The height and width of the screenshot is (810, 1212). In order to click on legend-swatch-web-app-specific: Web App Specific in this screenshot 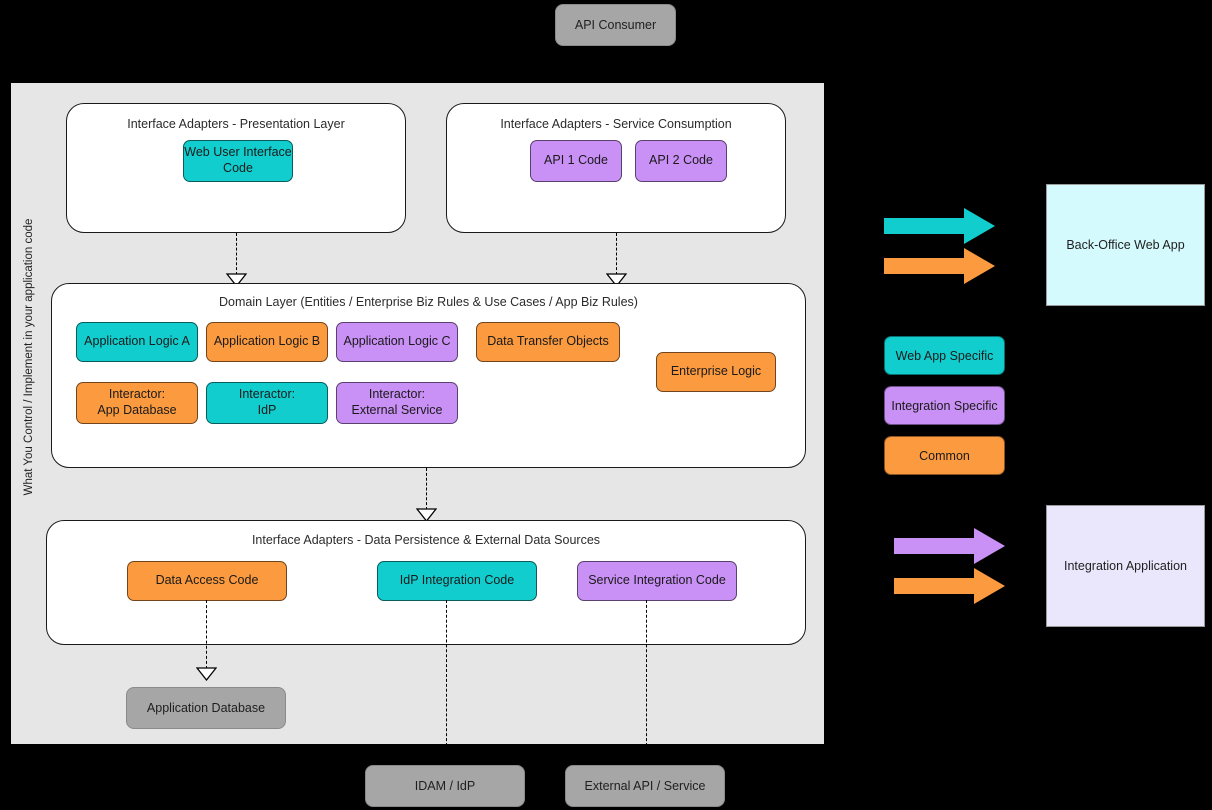, I will do `click(944, 355)`.